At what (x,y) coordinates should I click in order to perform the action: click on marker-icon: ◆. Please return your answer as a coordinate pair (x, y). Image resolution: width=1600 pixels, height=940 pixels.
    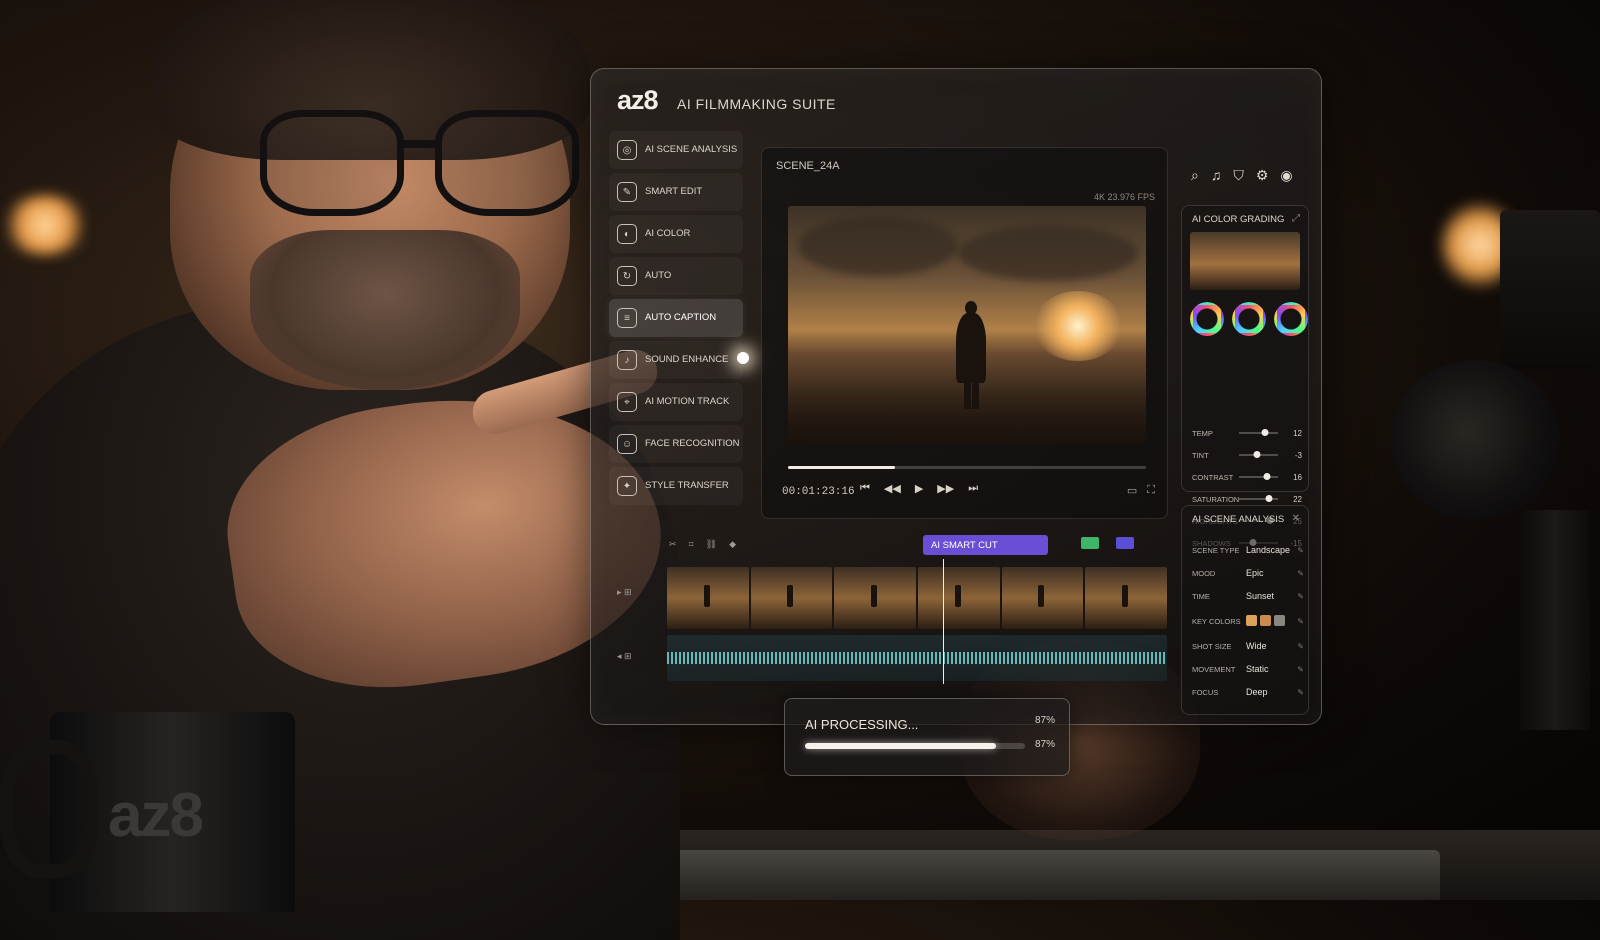
    Looking at the image, I should click on (732, 544).